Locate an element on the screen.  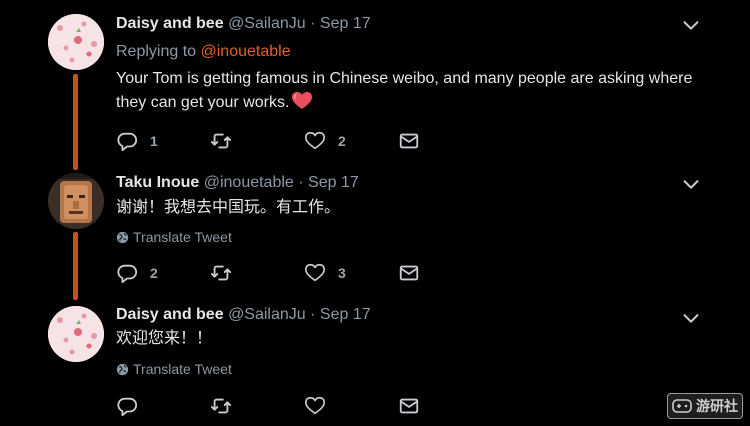
reply-button: 1 is located at coordinates (137, 141).